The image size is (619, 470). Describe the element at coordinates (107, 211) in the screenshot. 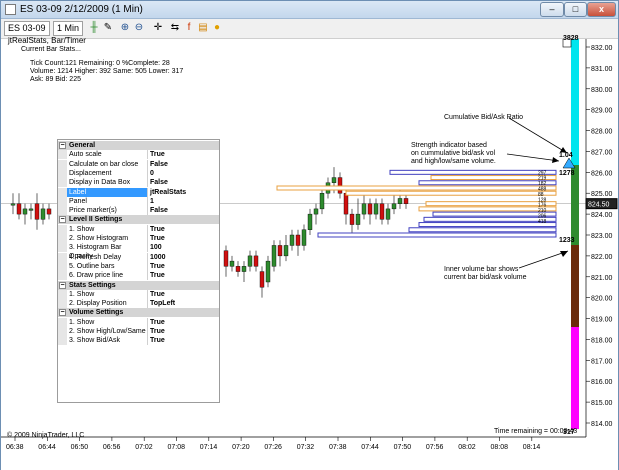

I see `property-label: Price marker(s)` at that location.